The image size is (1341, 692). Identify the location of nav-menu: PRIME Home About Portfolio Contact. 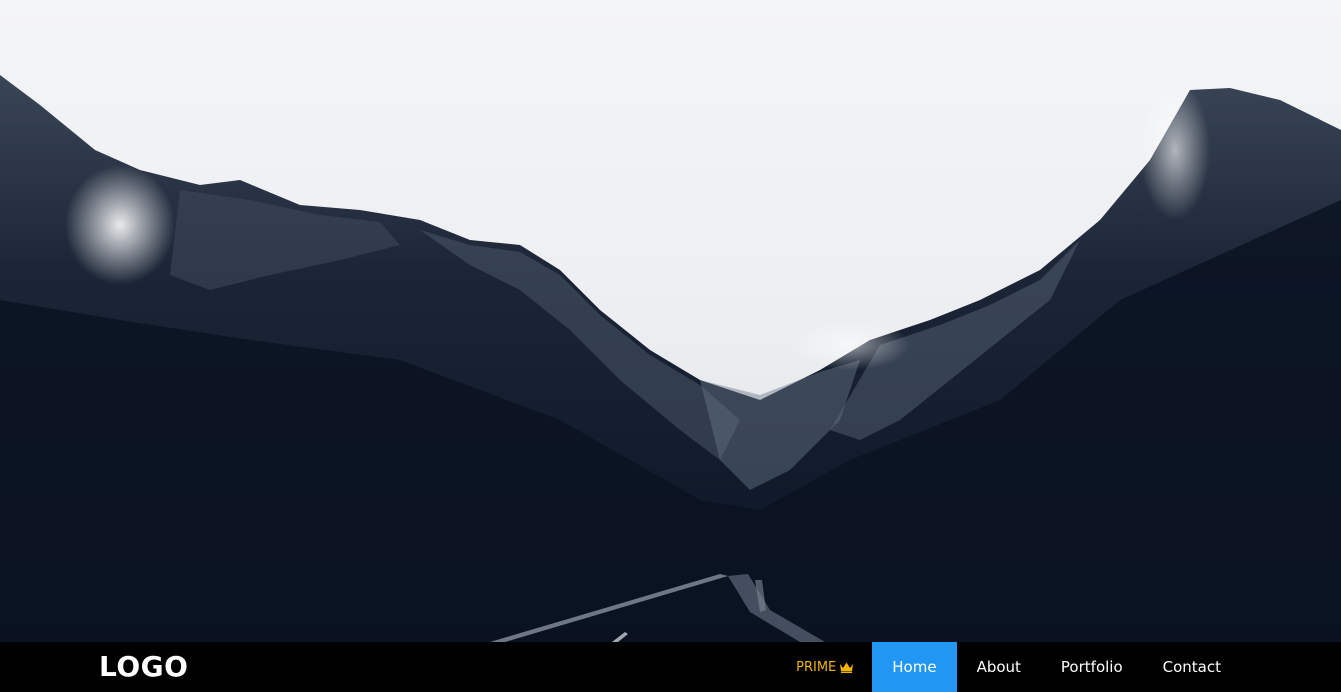
(1008, 667).